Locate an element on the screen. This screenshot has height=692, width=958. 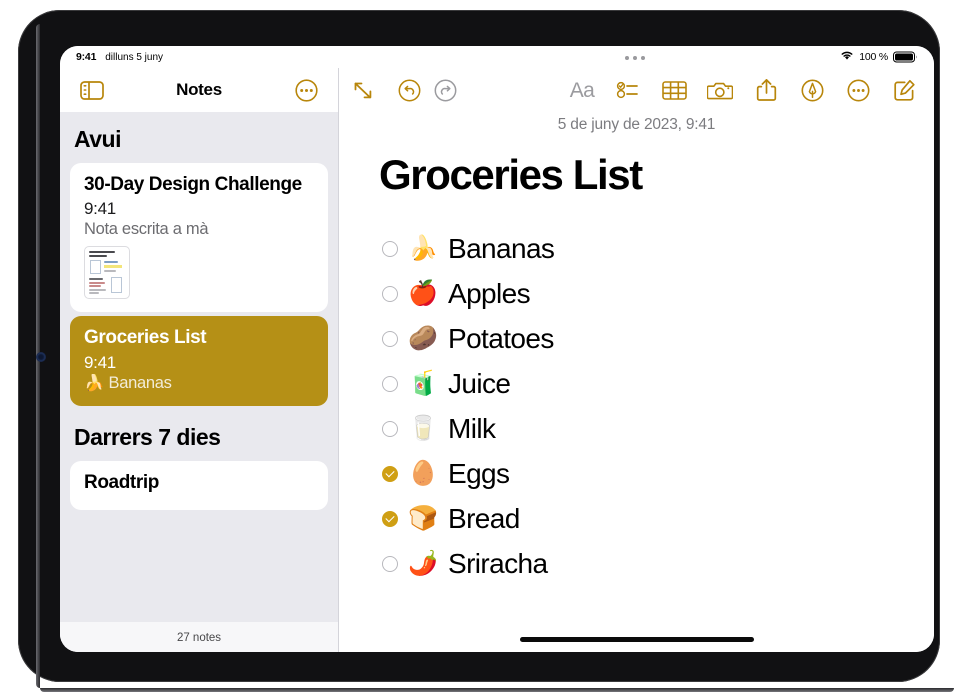
checklist-item: 🌶️ Sriracha is located at coordinates (636, 563).